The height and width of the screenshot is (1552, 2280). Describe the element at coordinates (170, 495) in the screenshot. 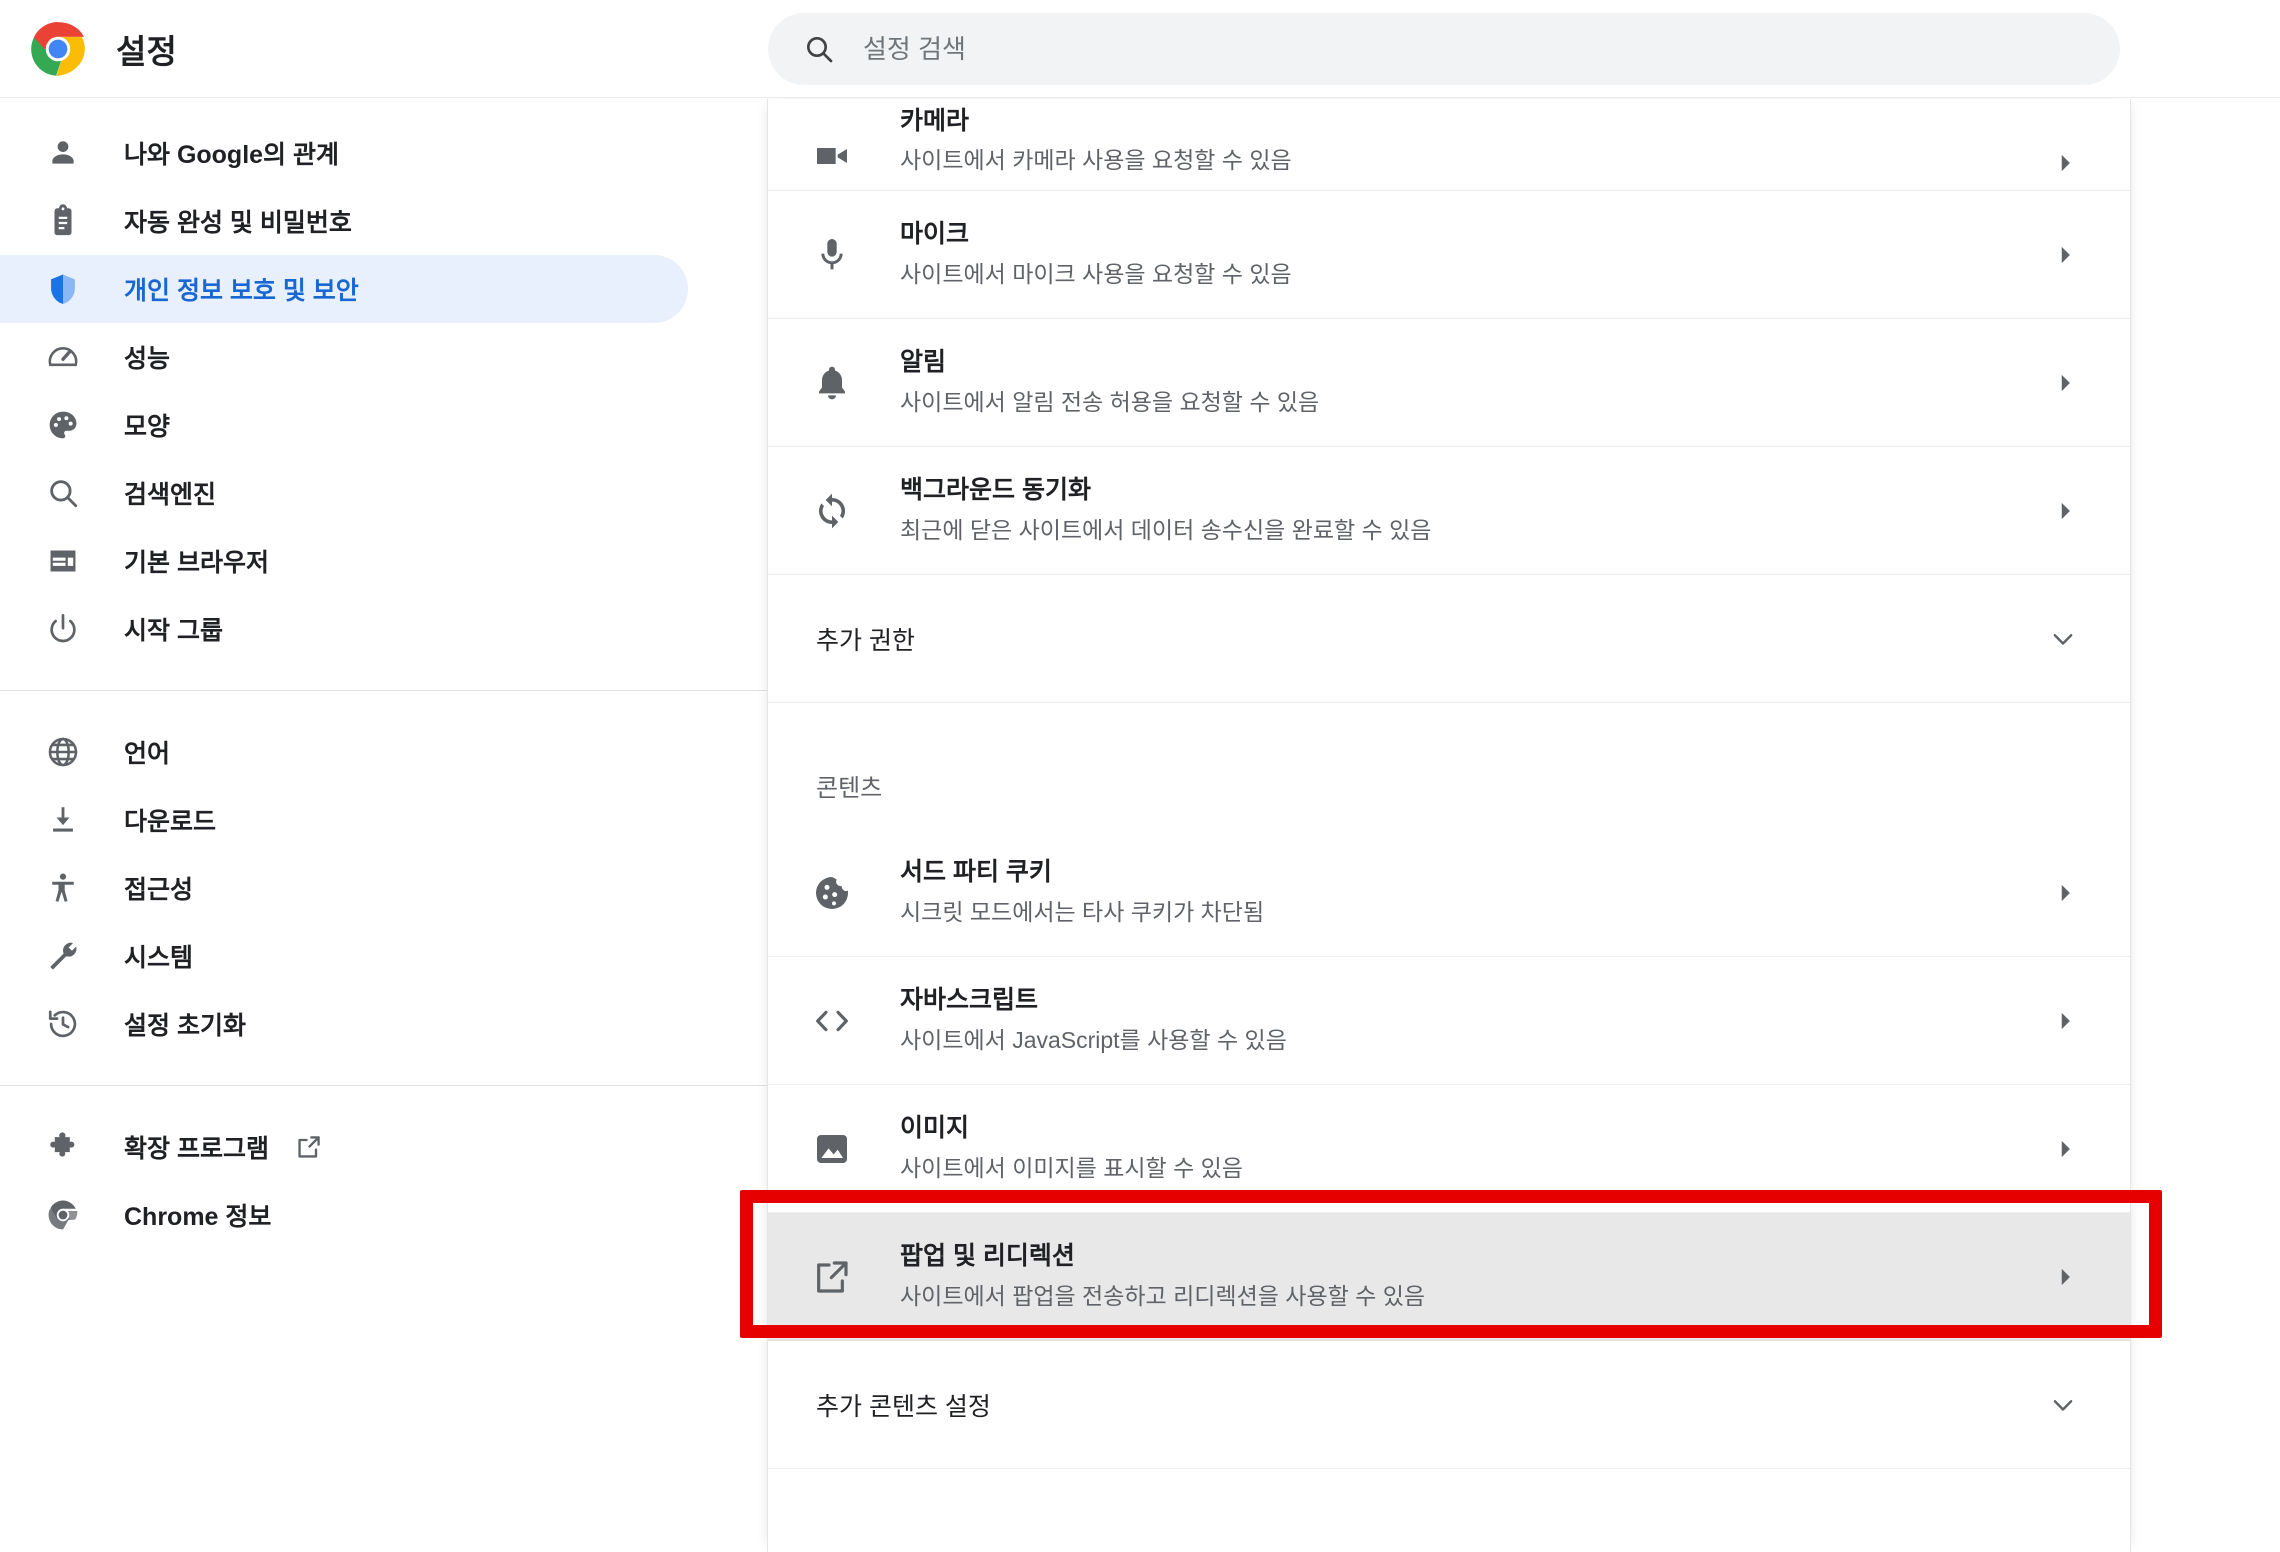

I see `sidebar-item-label: 검색엔진` at that location.